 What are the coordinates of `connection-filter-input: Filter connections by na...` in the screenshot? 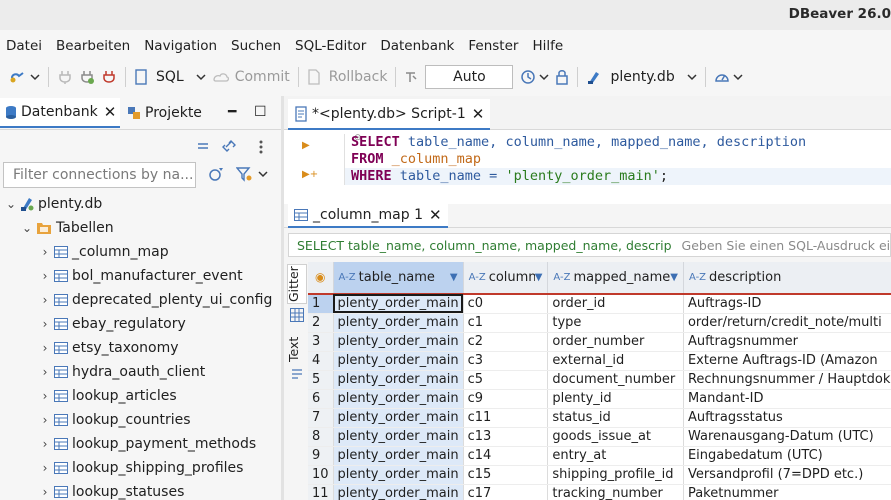 It's located at (99, 175).